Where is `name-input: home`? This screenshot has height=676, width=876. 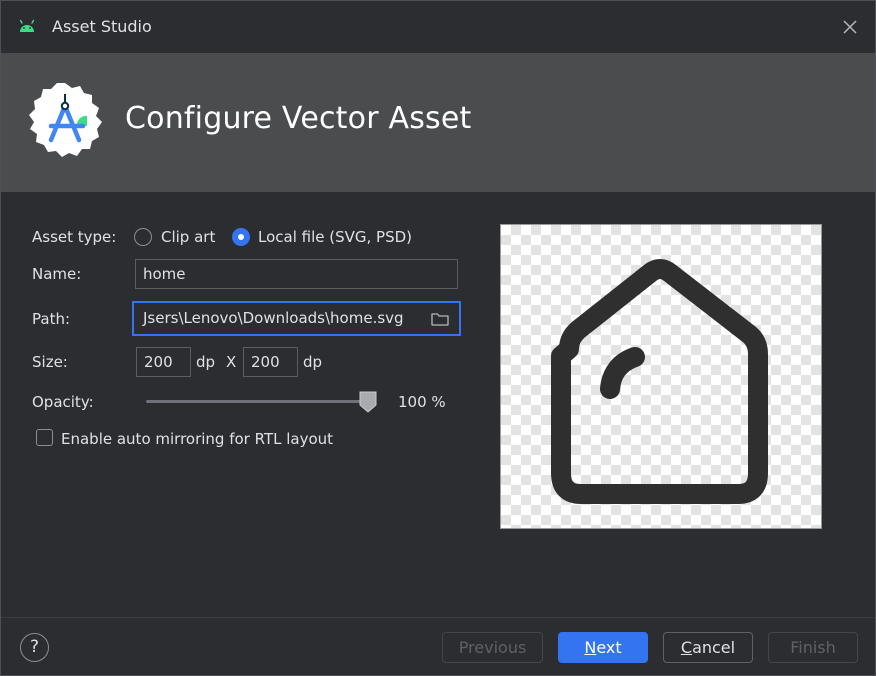 name-input: home is located at coordinates (296, 274).